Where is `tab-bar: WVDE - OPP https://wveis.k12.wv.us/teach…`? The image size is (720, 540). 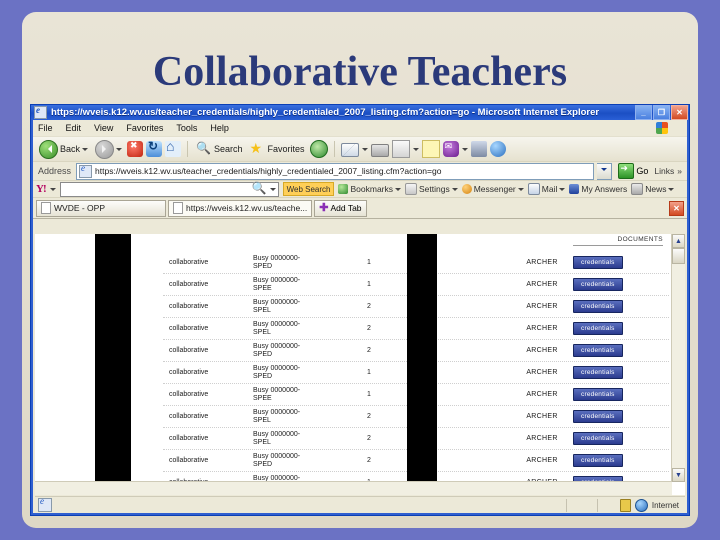
tab-bar: WVDE - OPP https://wveis.k12.wv.us/teach… is located at coordinates (360, 208).